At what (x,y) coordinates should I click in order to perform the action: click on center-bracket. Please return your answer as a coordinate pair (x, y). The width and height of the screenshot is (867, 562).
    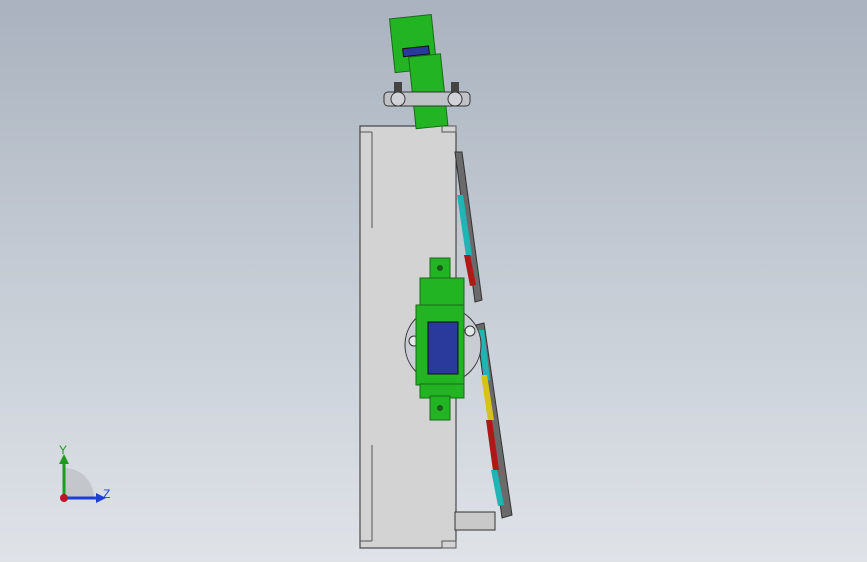
    Looking at the image, I should click on (440, 339).